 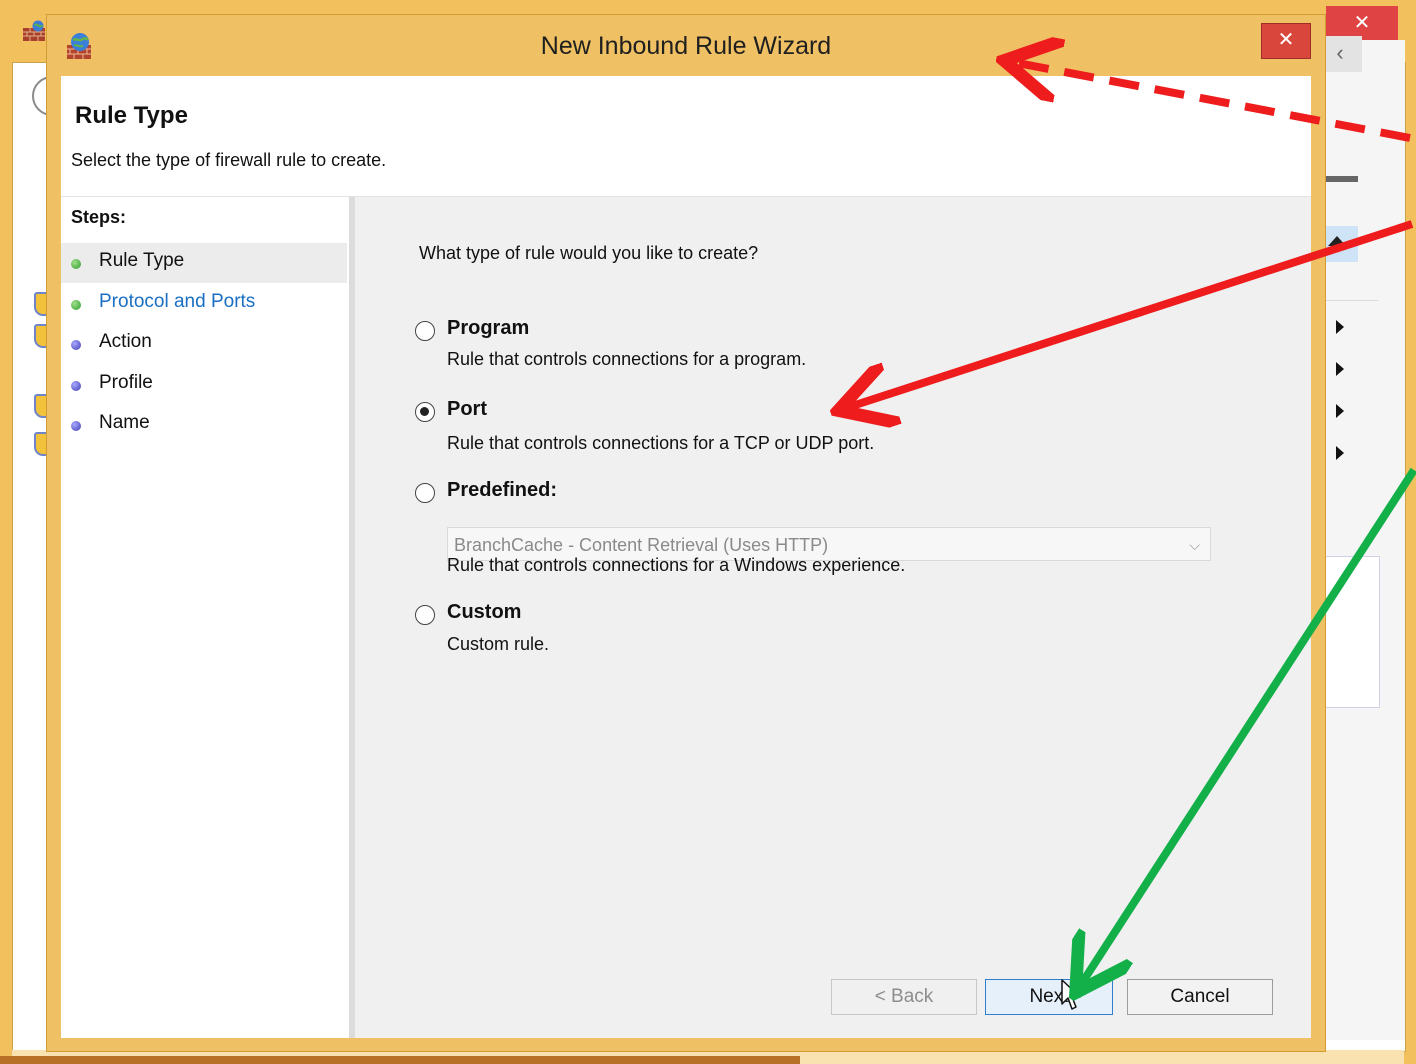 What do you see at coordinates (34, 30) in the screenshot?
I see `firewall-icon` at bounding box center [34, 30].